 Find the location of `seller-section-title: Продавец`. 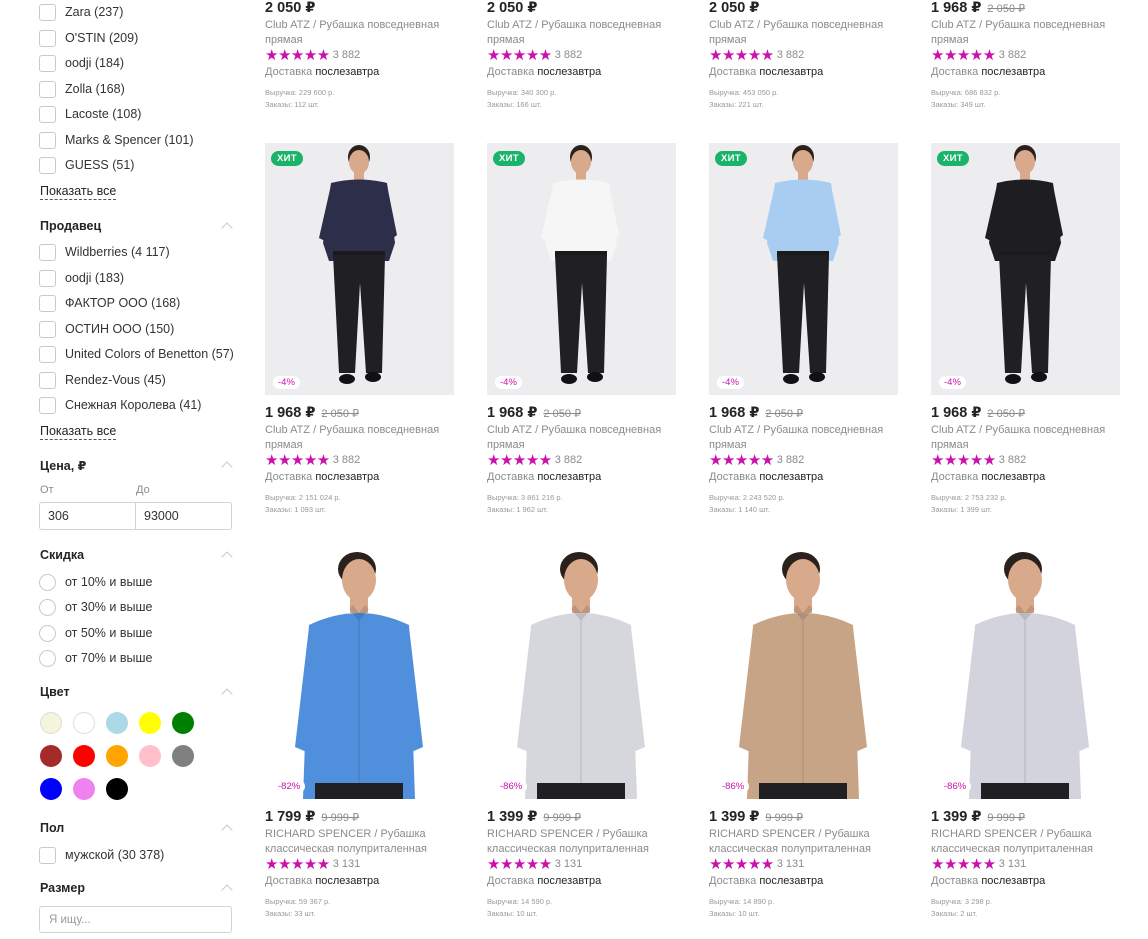

seller-section-title: Продавец is located at coordinates (70, 226).